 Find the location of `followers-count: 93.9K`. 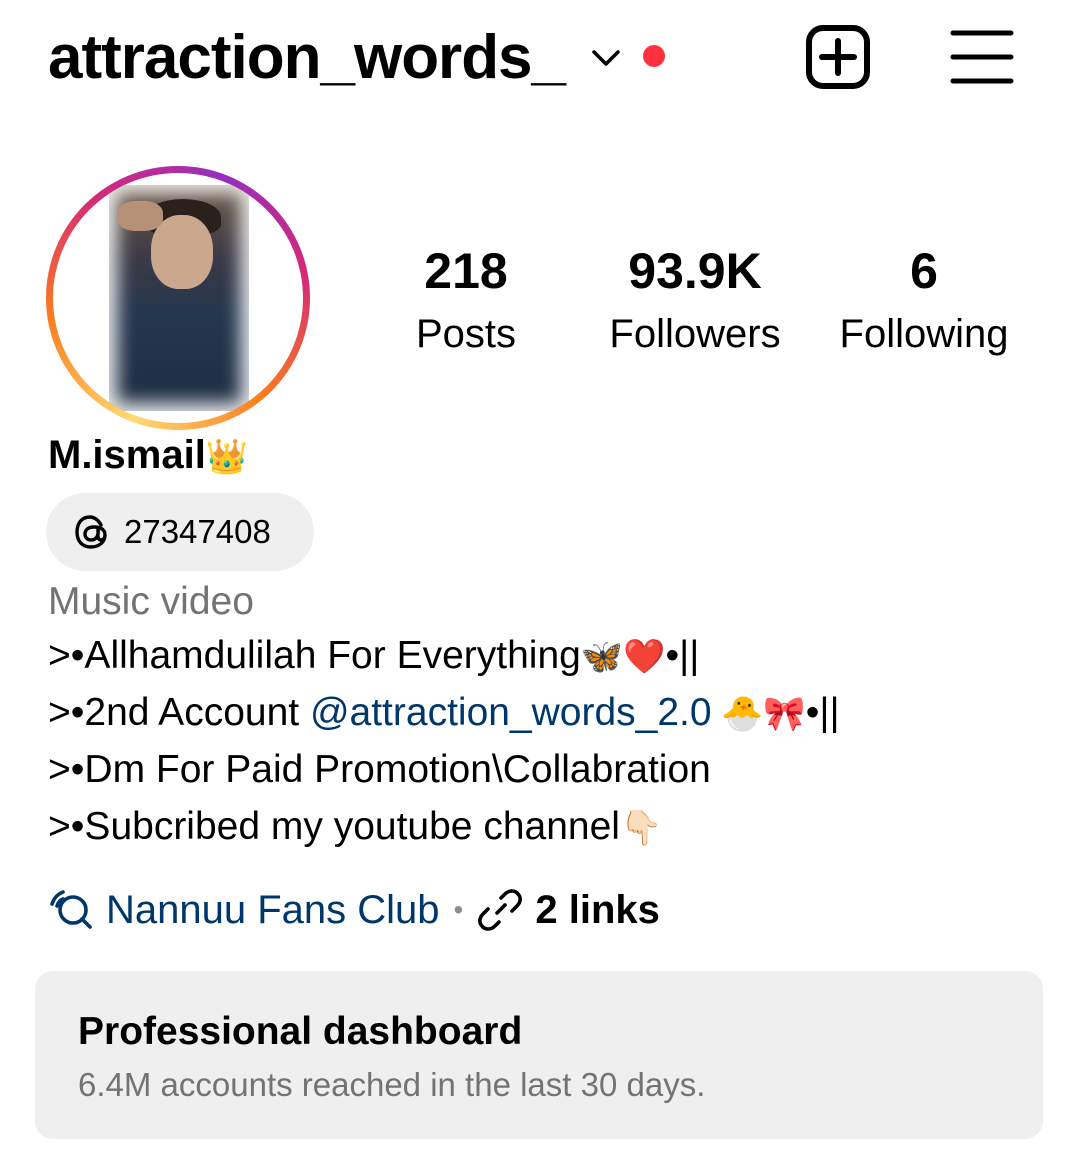

followers-count: 93.9K is located at coordinates (695, 271).